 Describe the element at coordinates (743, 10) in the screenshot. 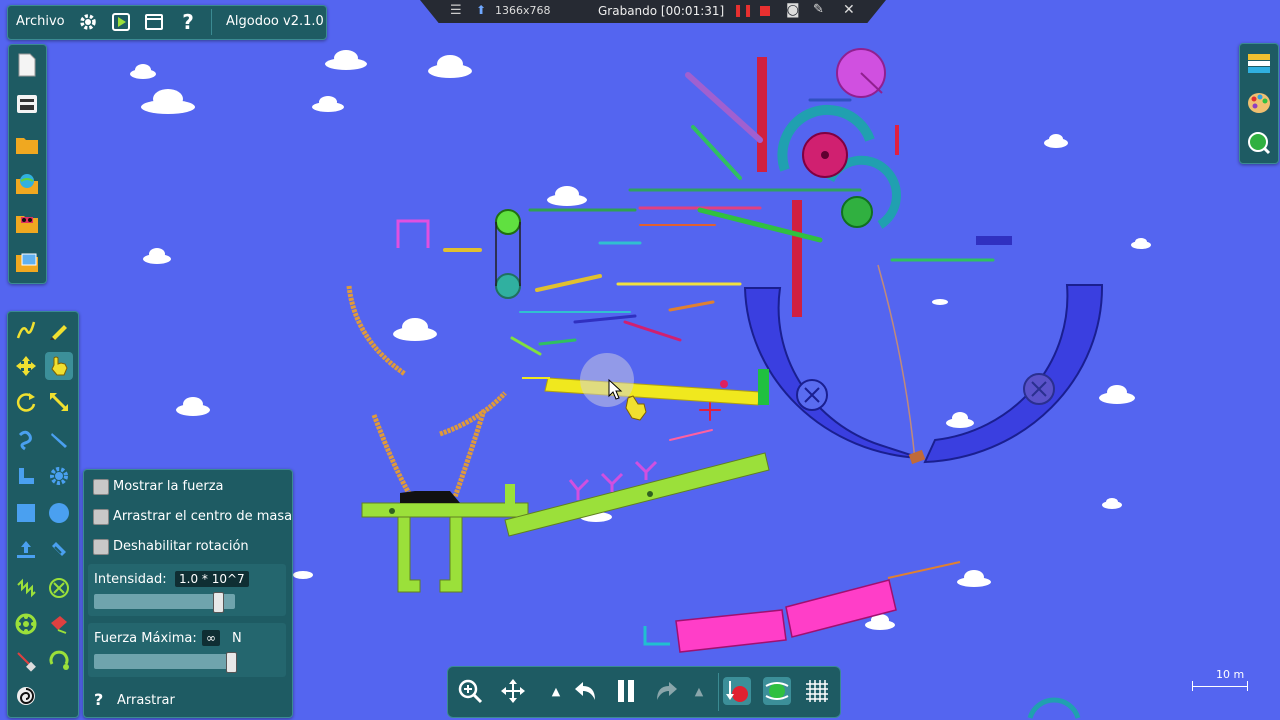

I see `pause-icon: ❚❚` at that location.